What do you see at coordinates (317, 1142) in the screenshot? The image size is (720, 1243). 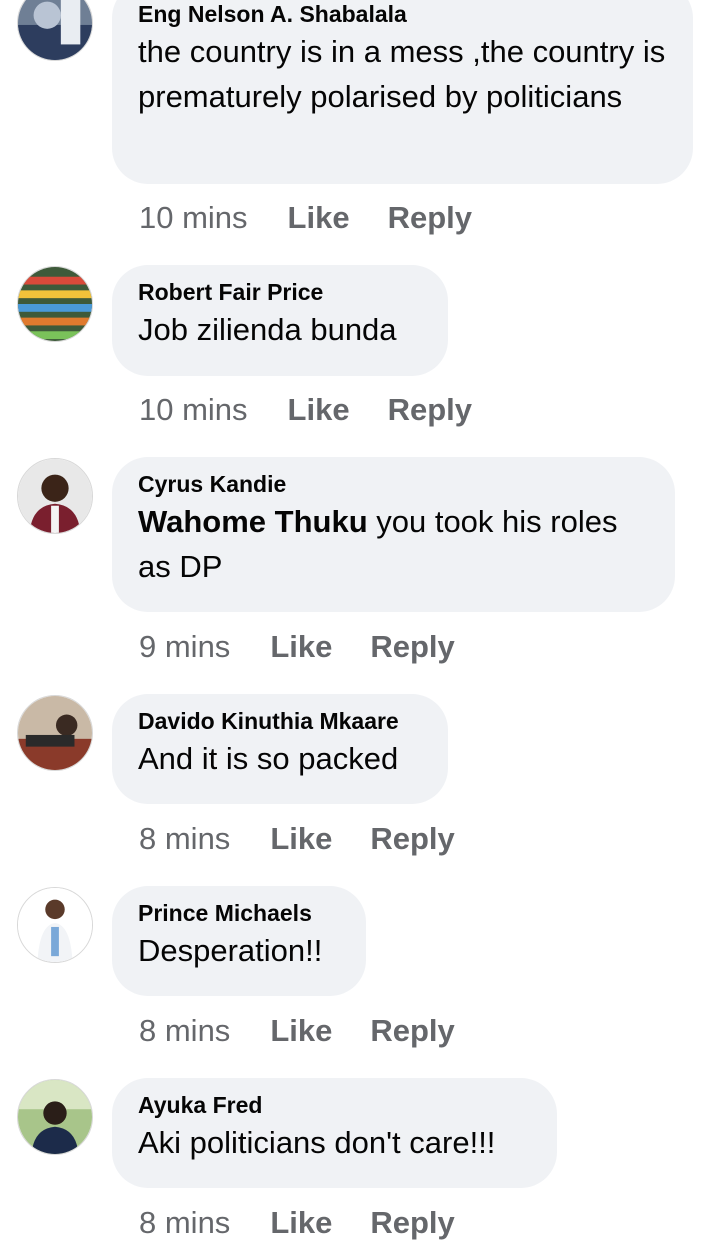 I see `comment-text: Aki politicians don't care!!!` at bounding box center [317, 1142].